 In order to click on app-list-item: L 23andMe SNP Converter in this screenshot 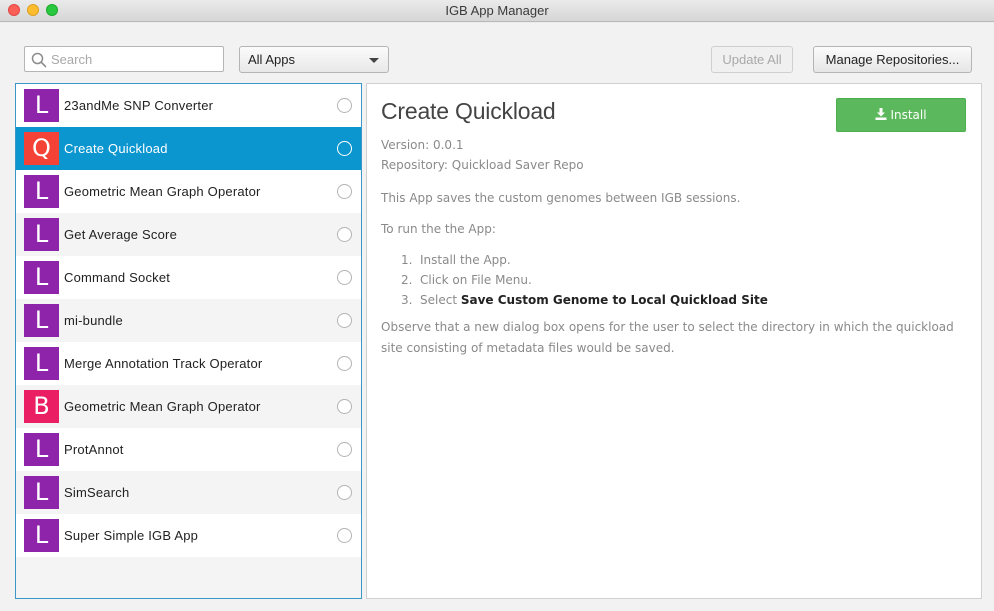, I will do `click(188, 105)`.